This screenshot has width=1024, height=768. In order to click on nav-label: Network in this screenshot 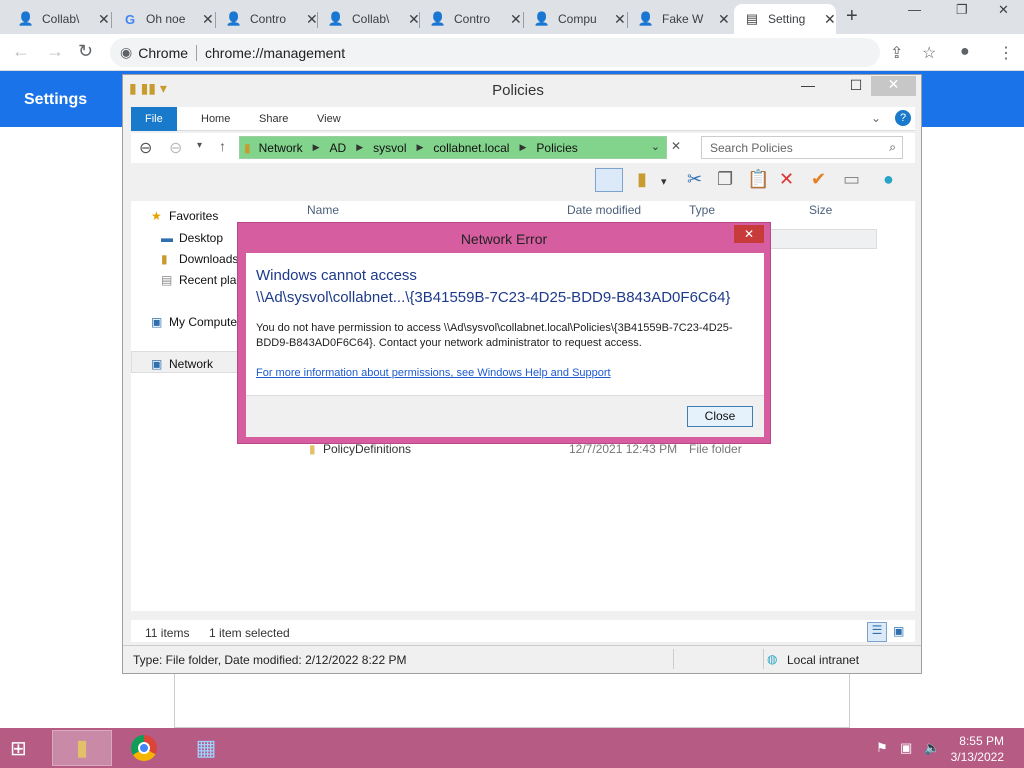, I will do `click(191, 364)`.